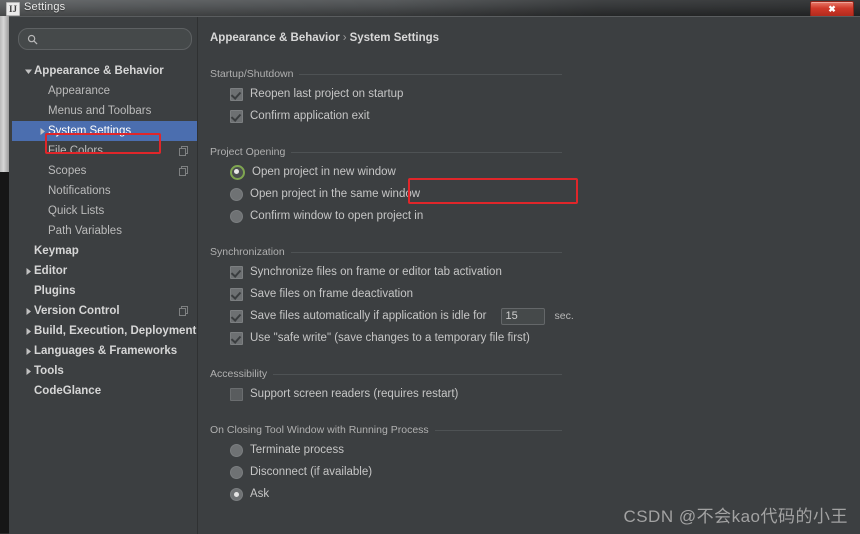  I want to click on checkbox-save-files-automatically, so click(236, 316).